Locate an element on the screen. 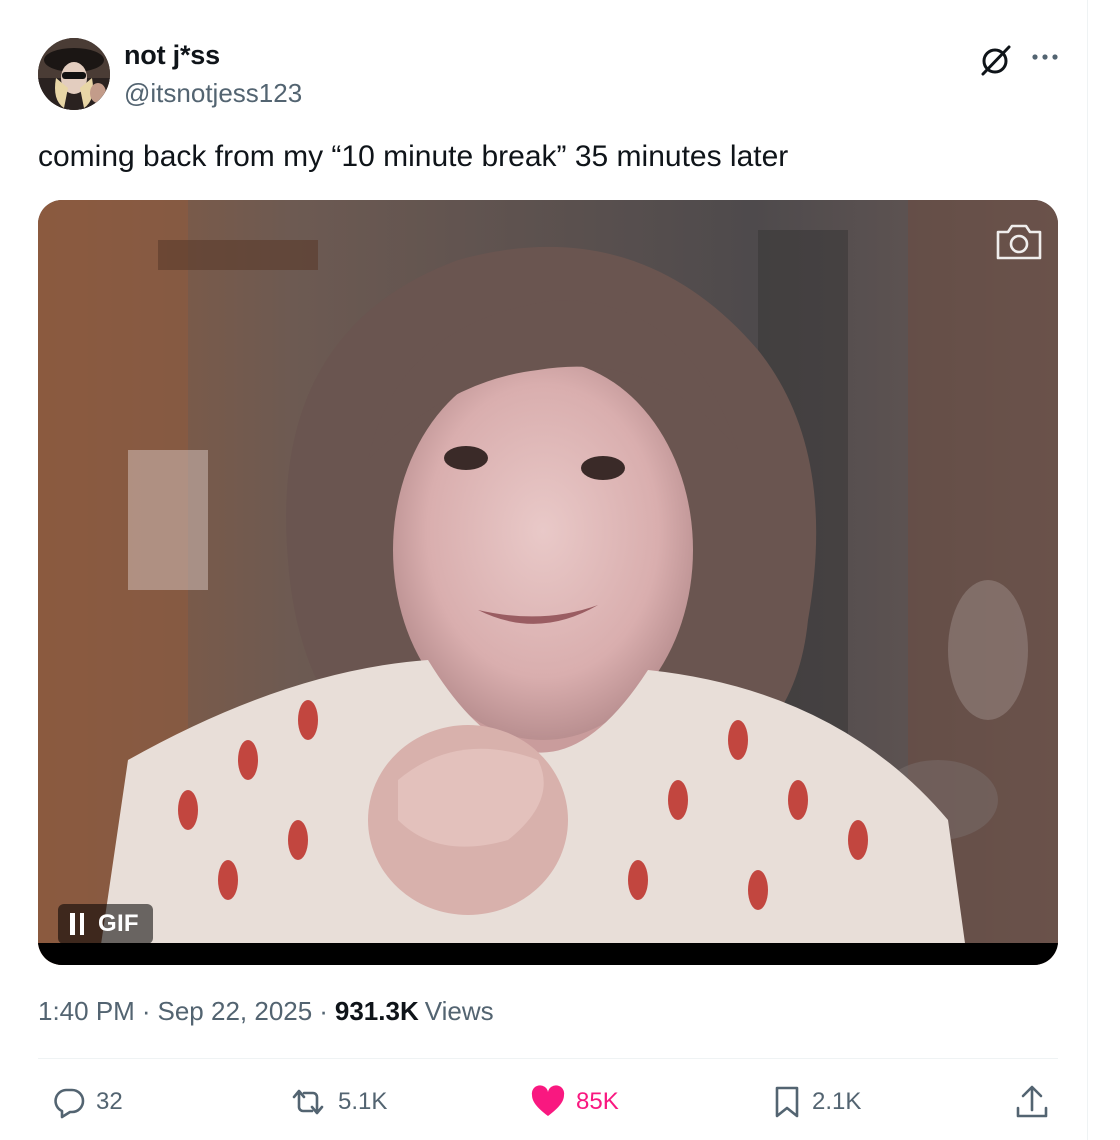 This screenshot has width=1120, height=1140. reply-count: 32 is located at coordinates (109, 1101).